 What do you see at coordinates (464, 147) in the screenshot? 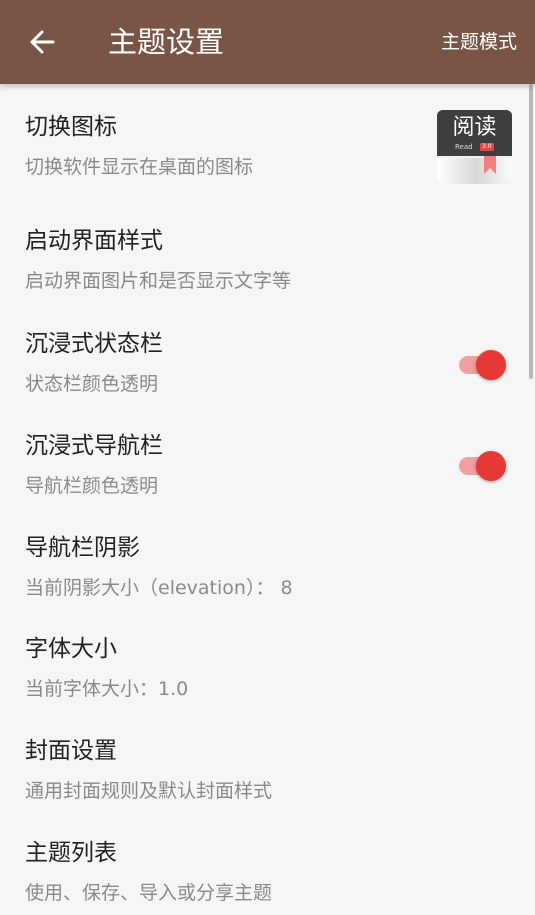
I see `app-icon-subtext: Read` at bounding box center [464, 147].